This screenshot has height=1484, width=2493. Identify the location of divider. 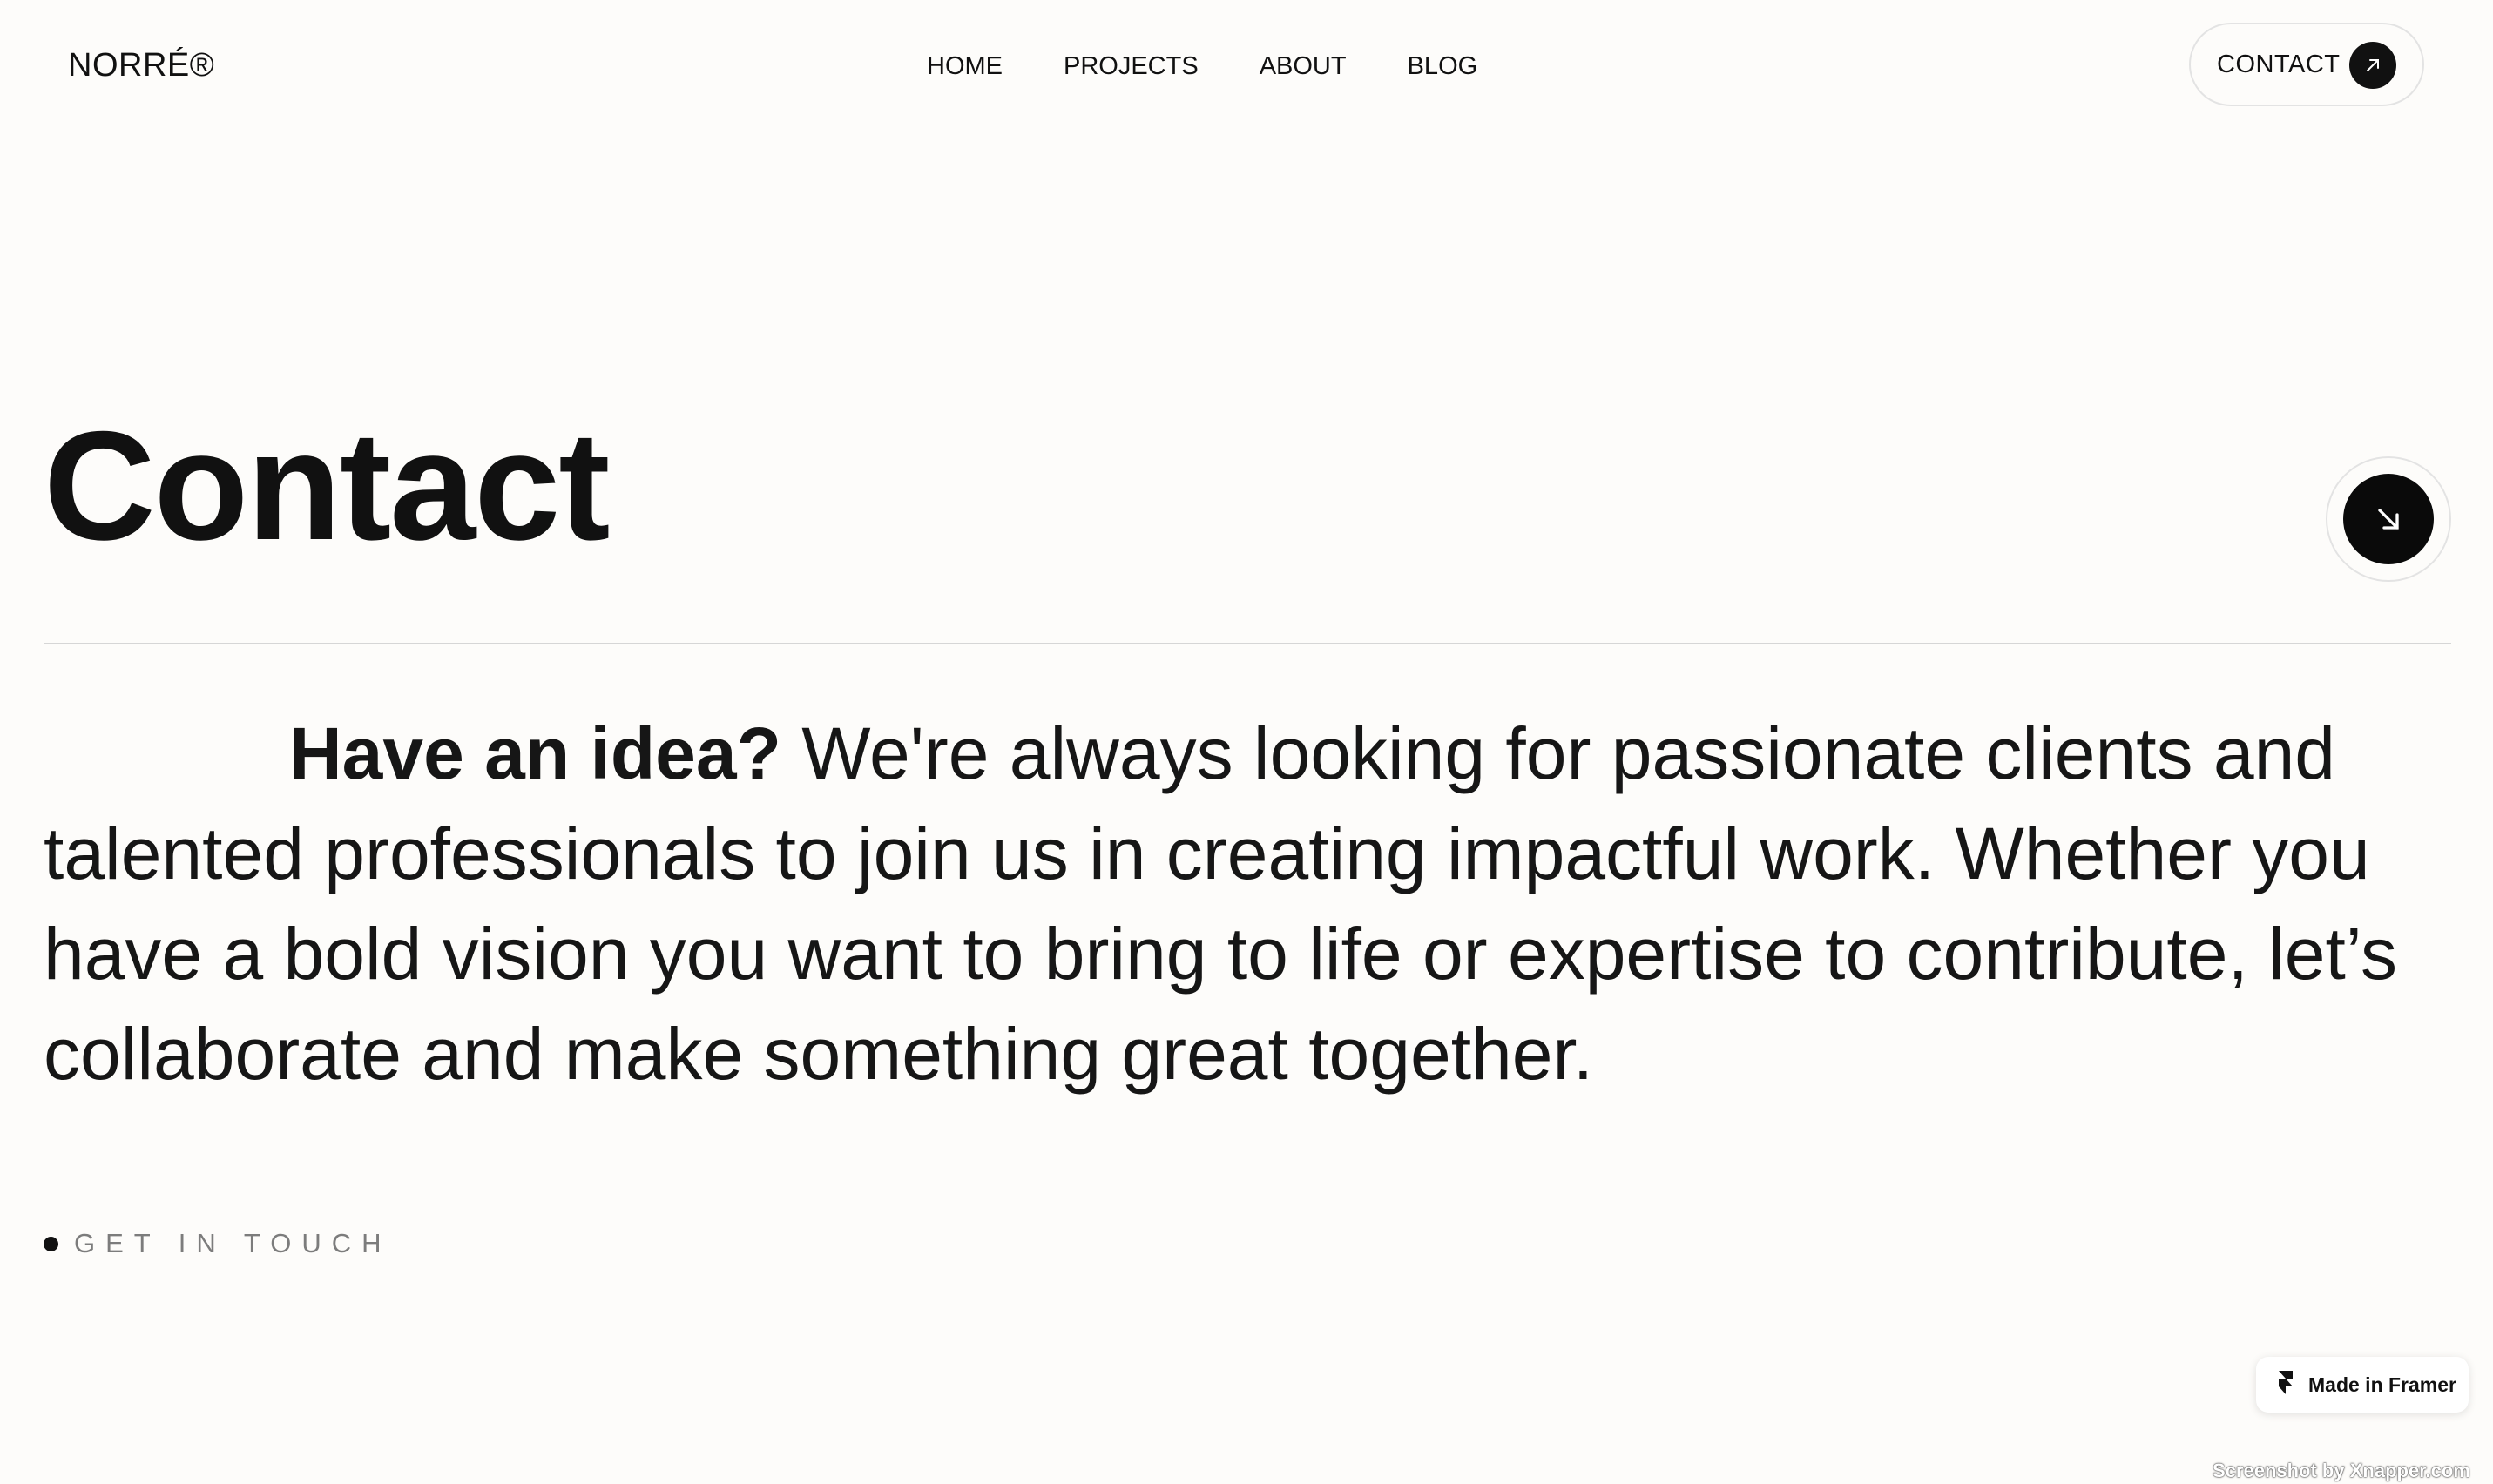
(1248, 643).